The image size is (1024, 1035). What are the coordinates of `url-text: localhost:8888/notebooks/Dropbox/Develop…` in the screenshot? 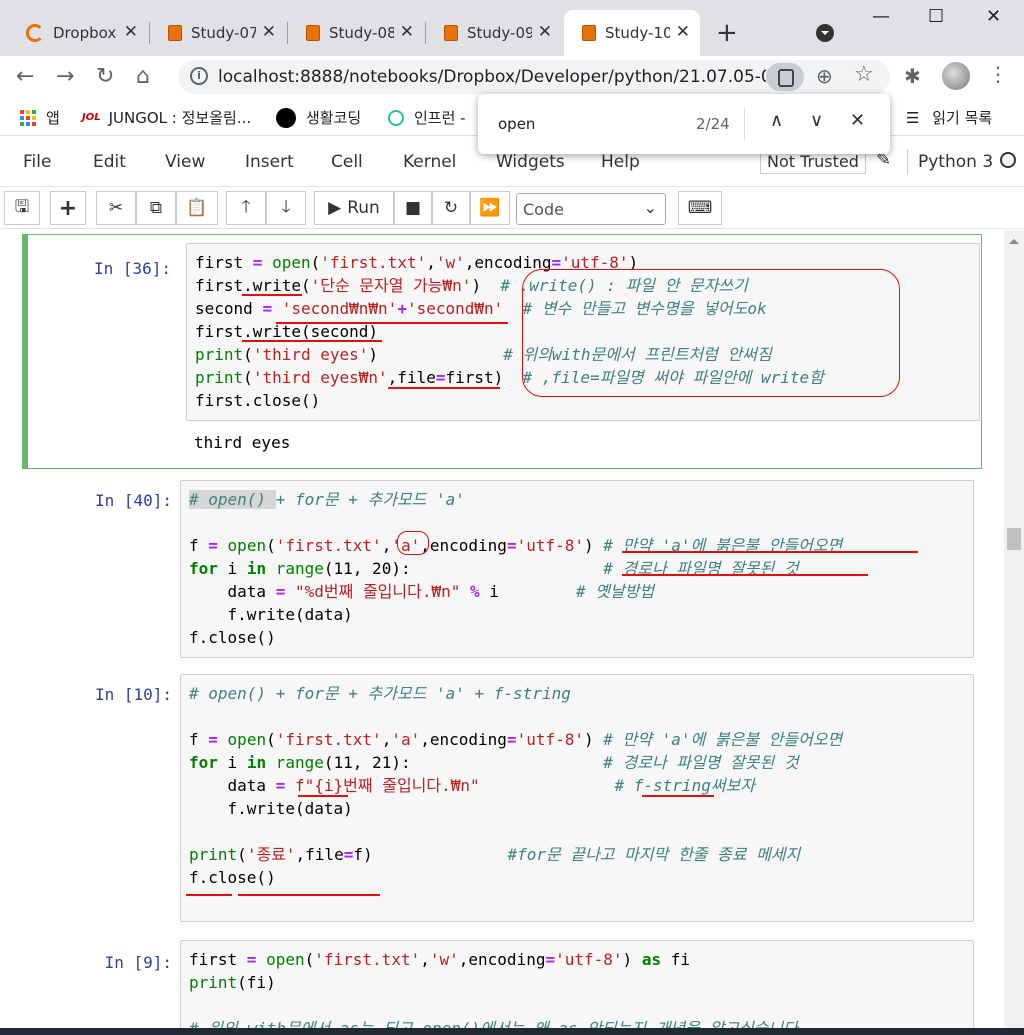 It's located at (492, 77).